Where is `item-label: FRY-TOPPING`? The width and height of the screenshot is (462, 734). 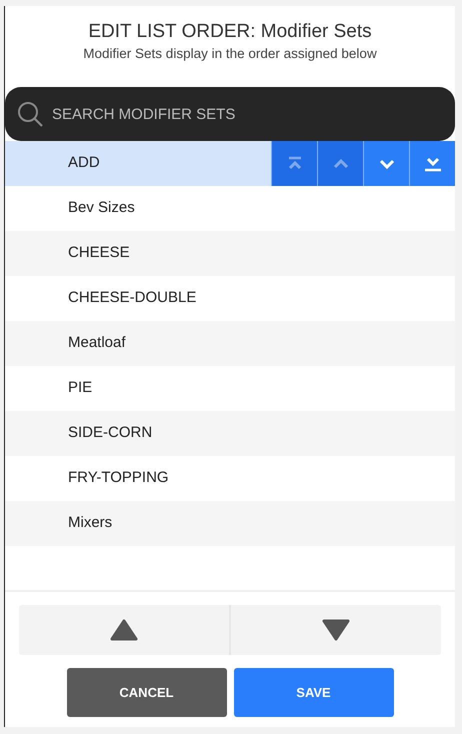
item-label: FRY-TOPPING is located at coordinates (118, 478).